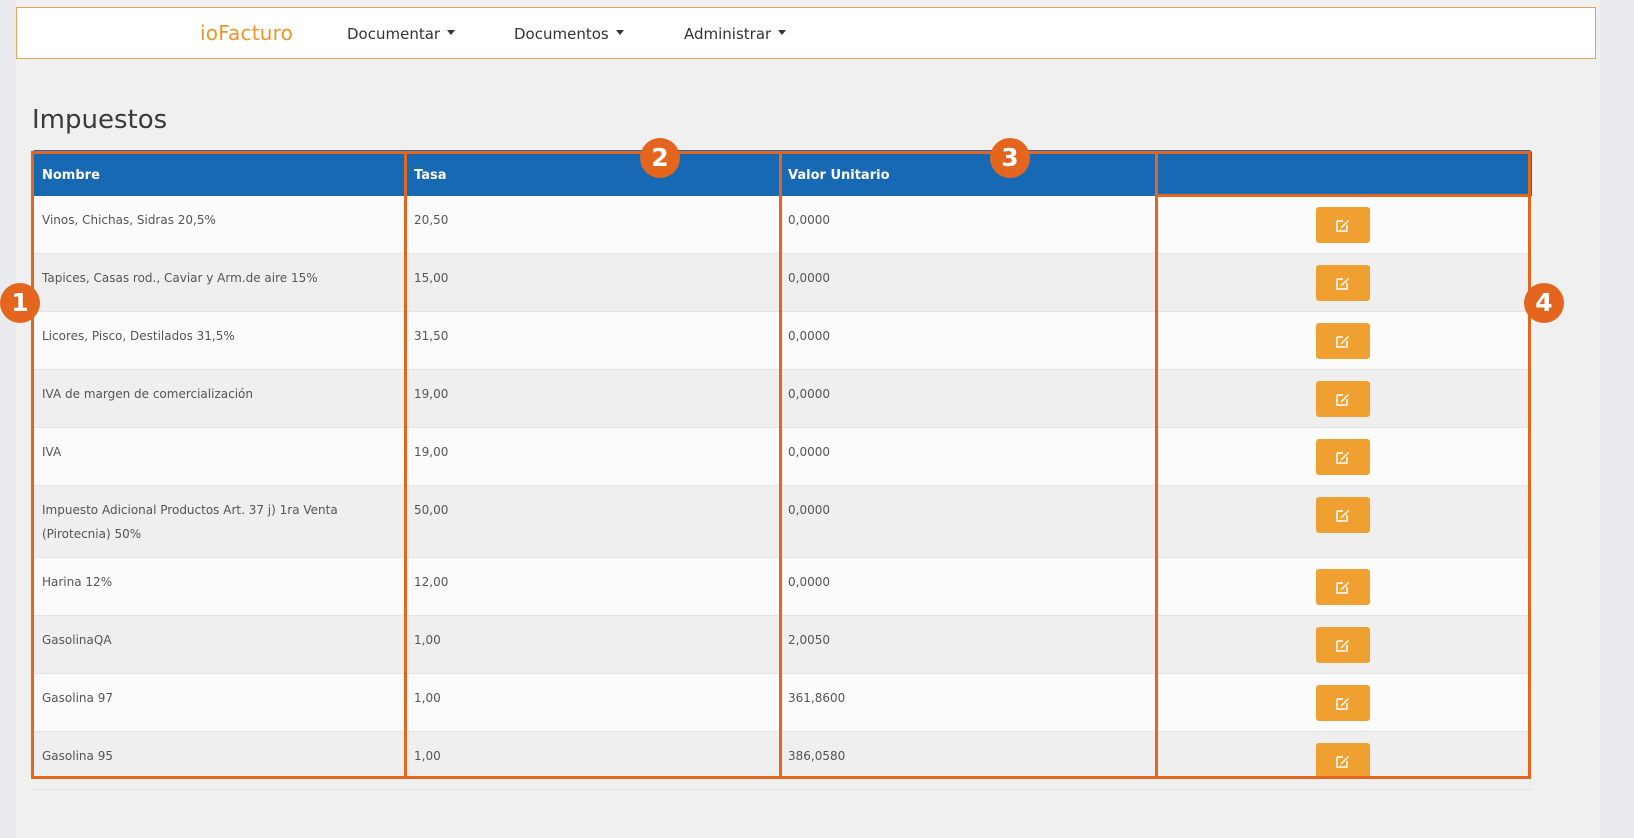 This screenshot has height=838, width=1634. I want to click on annotation-badge-3: 3, so click(1010, 158).